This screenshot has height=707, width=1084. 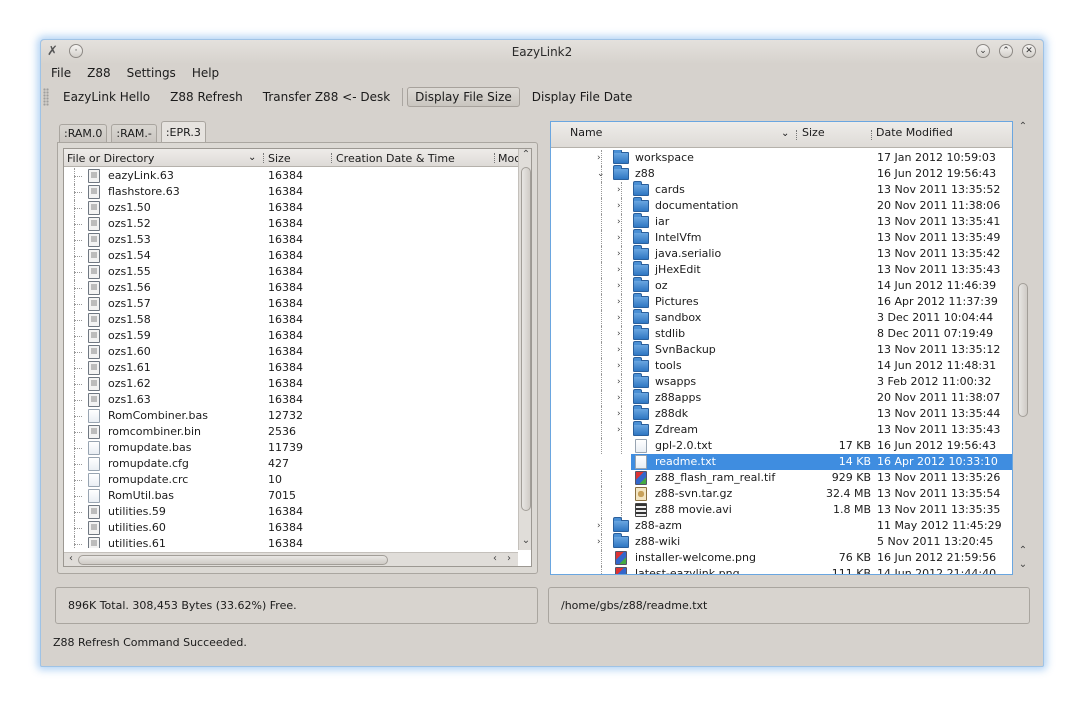 What do you see at coordinates (781, 510) in the screenshot?
I see `table-row: z88 movie.avi 1.8 MB 13 Nov 2011 13:35:35` at bounding box center [781, 510].